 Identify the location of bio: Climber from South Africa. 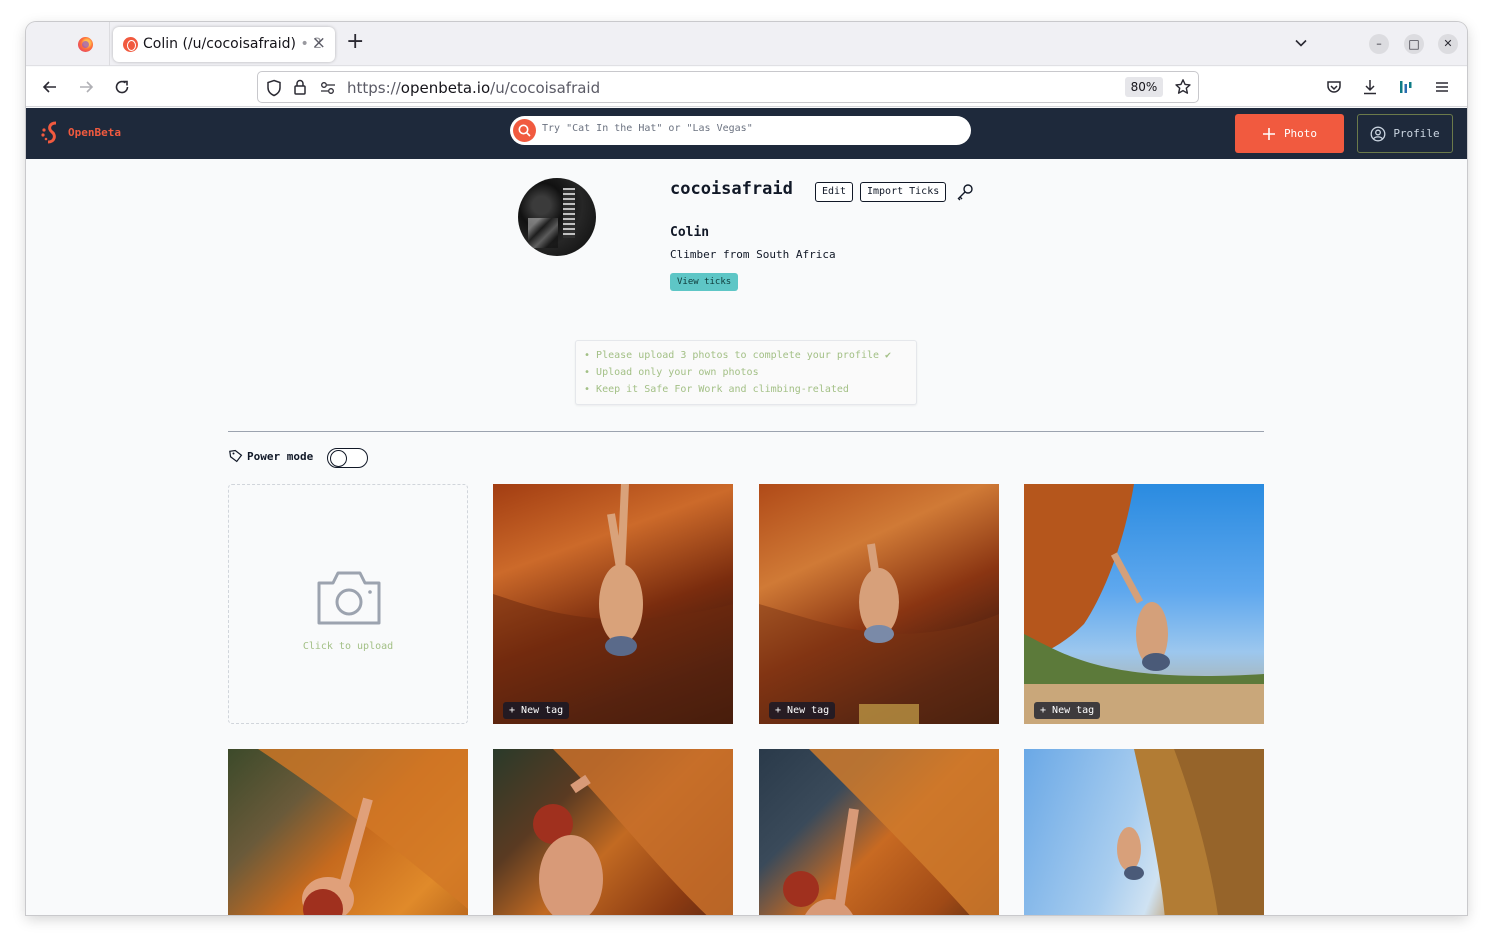
(753, 254).